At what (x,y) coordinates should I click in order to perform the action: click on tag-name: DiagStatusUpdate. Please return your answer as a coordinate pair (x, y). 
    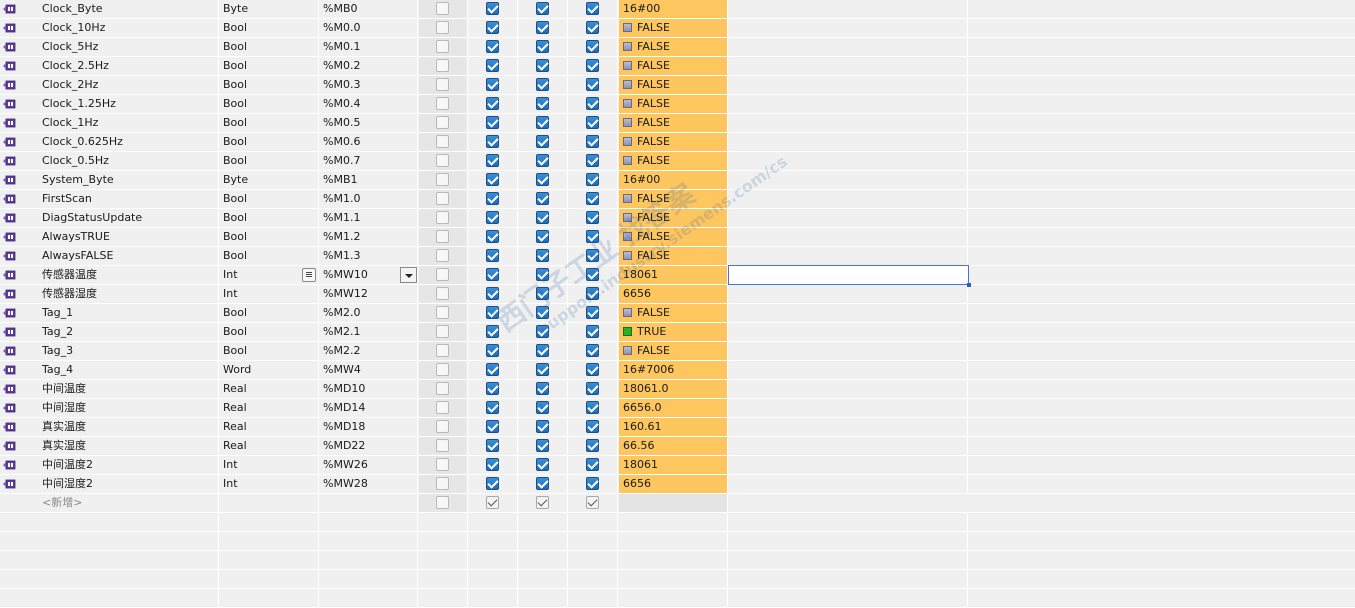
    Looking at the image, I should click on (119, 218).